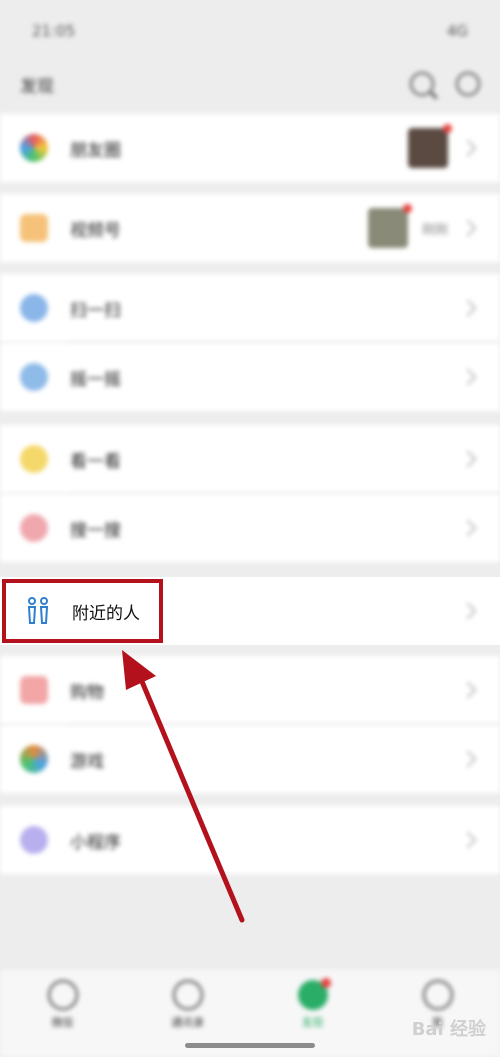 The height and width of the screenshot is (1057, 500). Describe the element at coordinates (250, 31) in the screenshot. I see `status-bar: 21:05 4G` at that location.